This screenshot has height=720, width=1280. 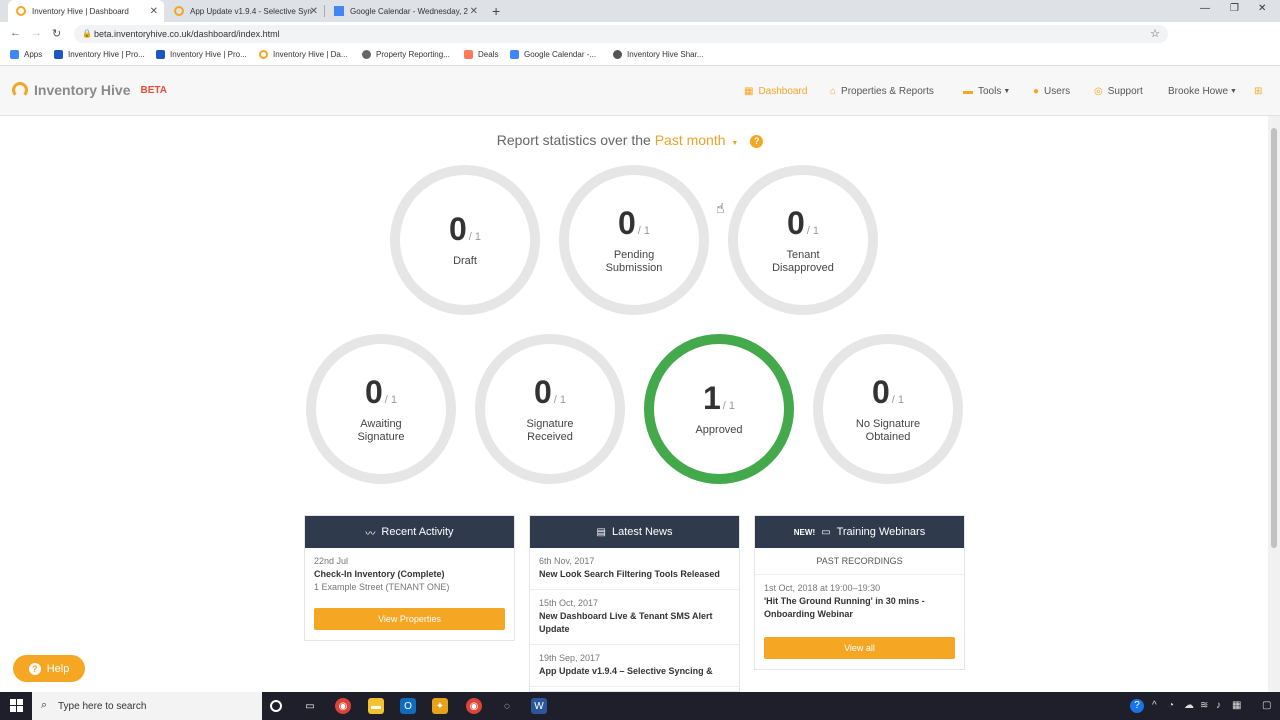 I want to click on restore-icon: ❐, so click(x=1234, y=8).